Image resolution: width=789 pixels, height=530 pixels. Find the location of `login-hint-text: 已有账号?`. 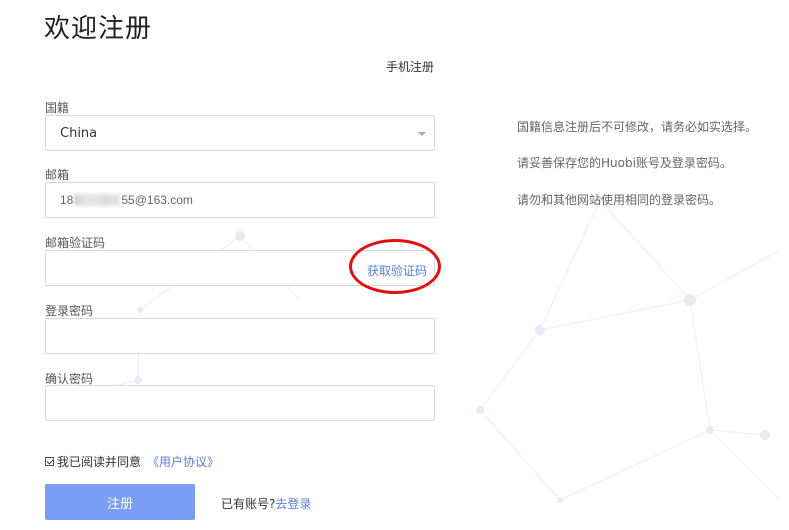

login-hint-text: 已有账号? is located at coordinates (248, 504).